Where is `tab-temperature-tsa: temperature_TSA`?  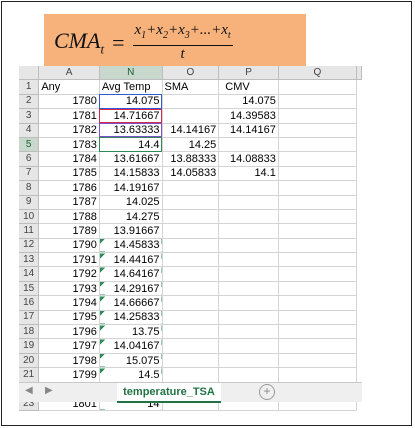
tab-temperature-tsa: temperature_TSA is located at coordinates (169, 393).